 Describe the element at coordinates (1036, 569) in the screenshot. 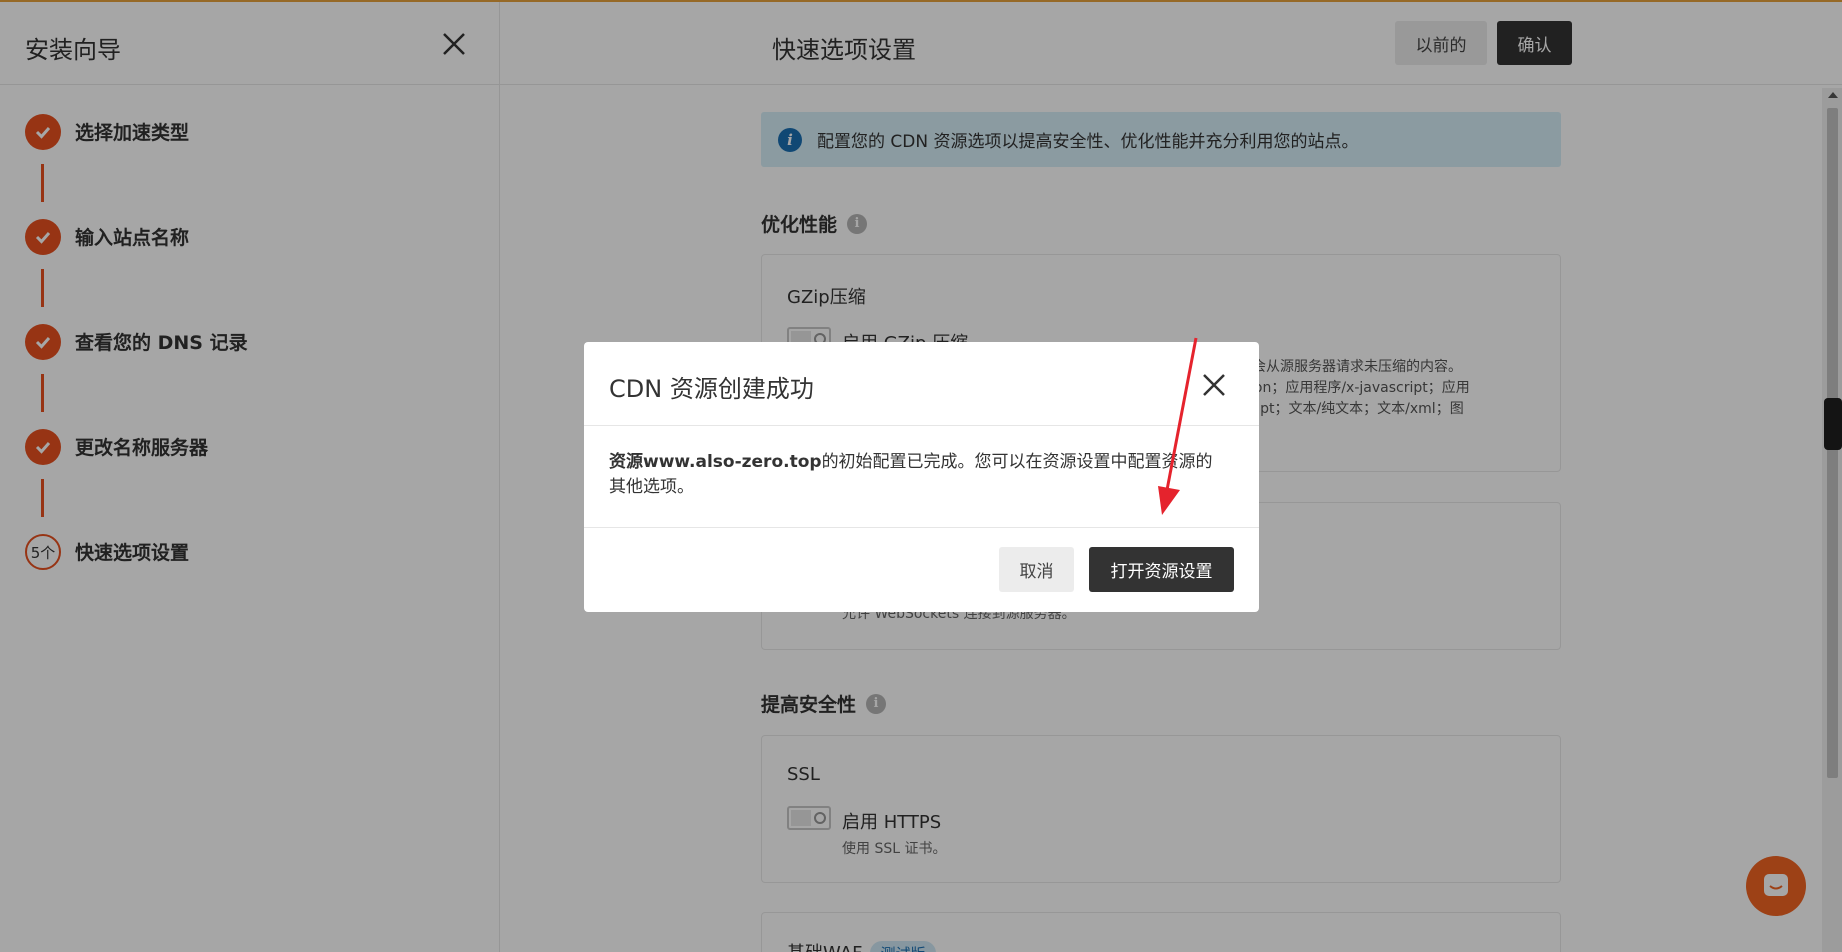

I see `cancel-button: 取消` at that location.